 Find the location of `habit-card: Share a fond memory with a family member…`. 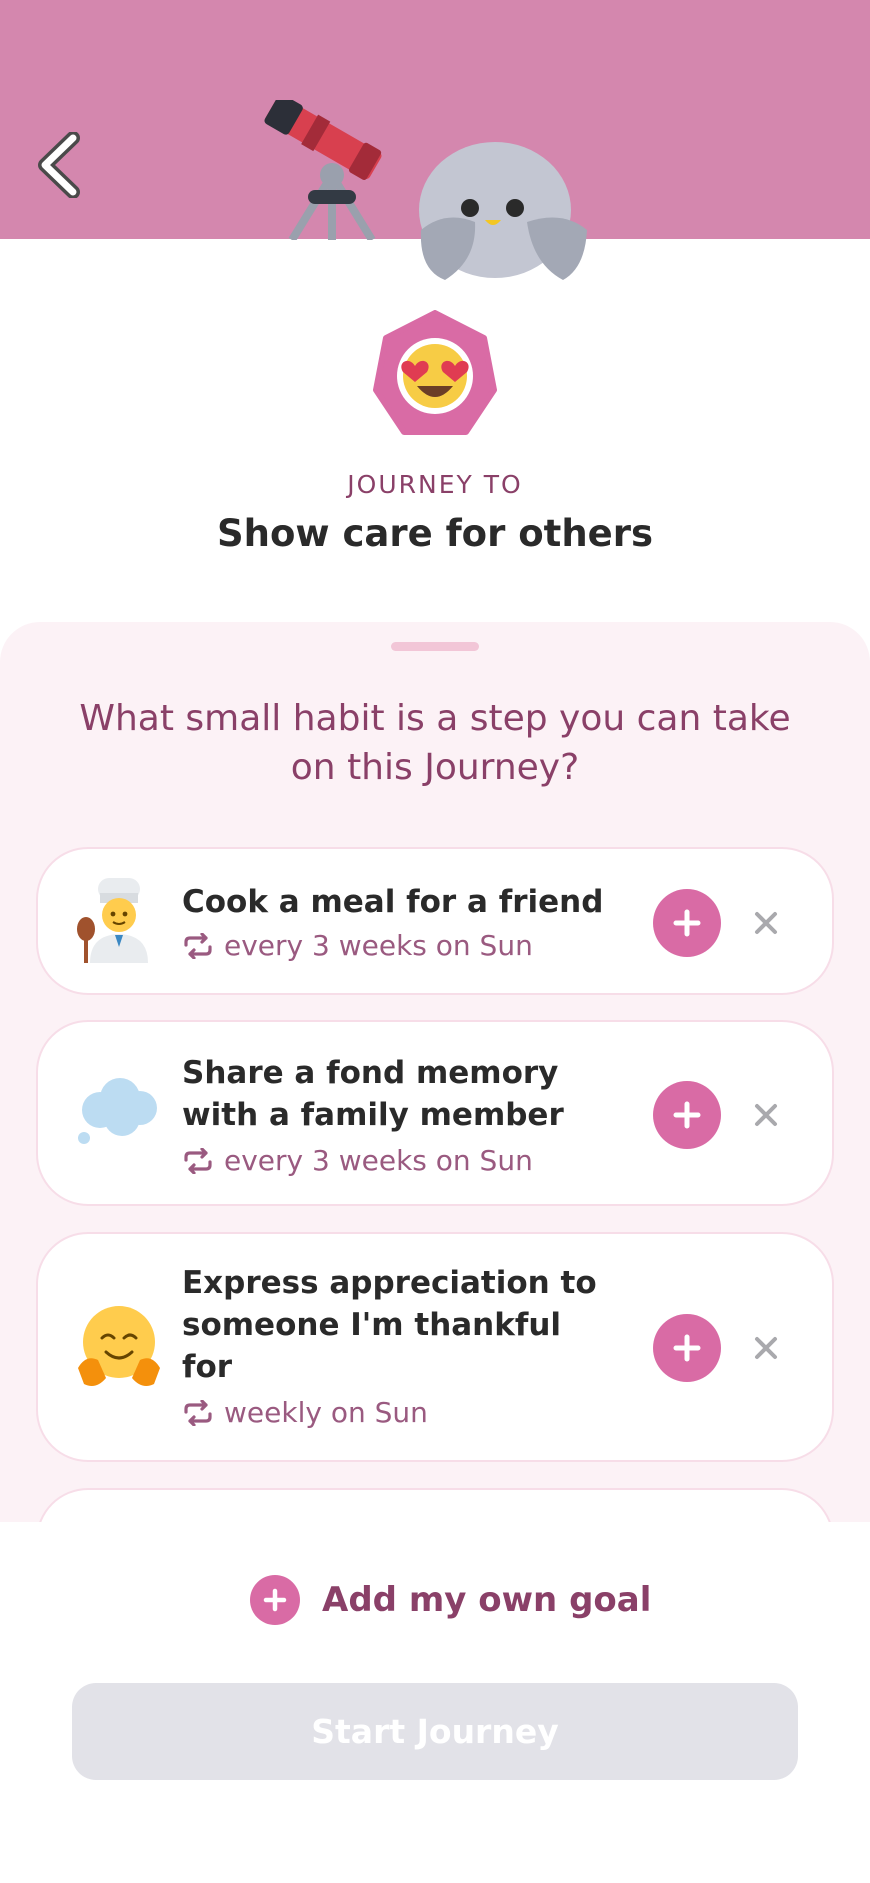

habit-card: Share a fond memory with a family member… is located at coordinates (435, 1113).